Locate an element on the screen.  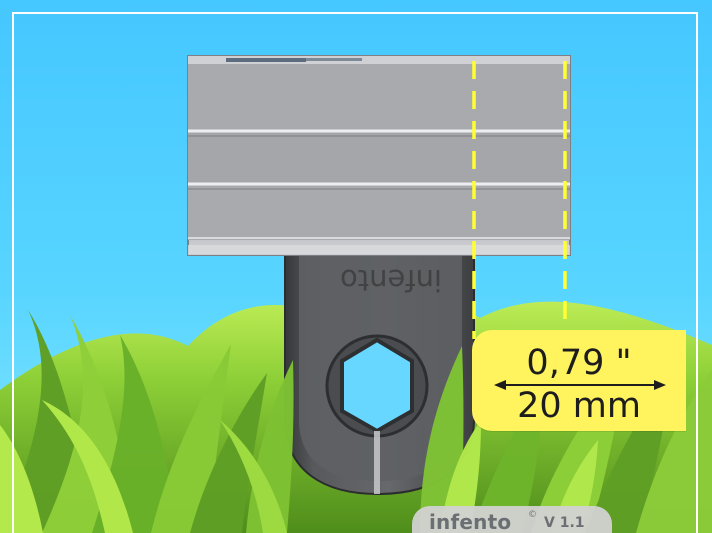
measurement-inches: 0,79 " is located at coordinates (579, 363).